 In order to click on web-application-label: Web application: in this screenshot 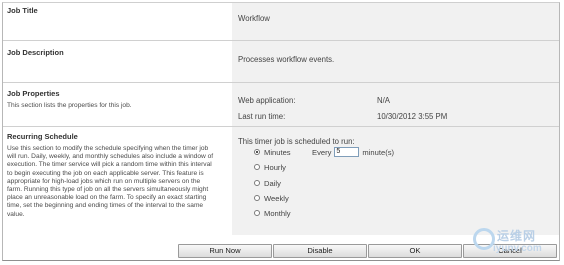, I will do `click(267, 100)`.